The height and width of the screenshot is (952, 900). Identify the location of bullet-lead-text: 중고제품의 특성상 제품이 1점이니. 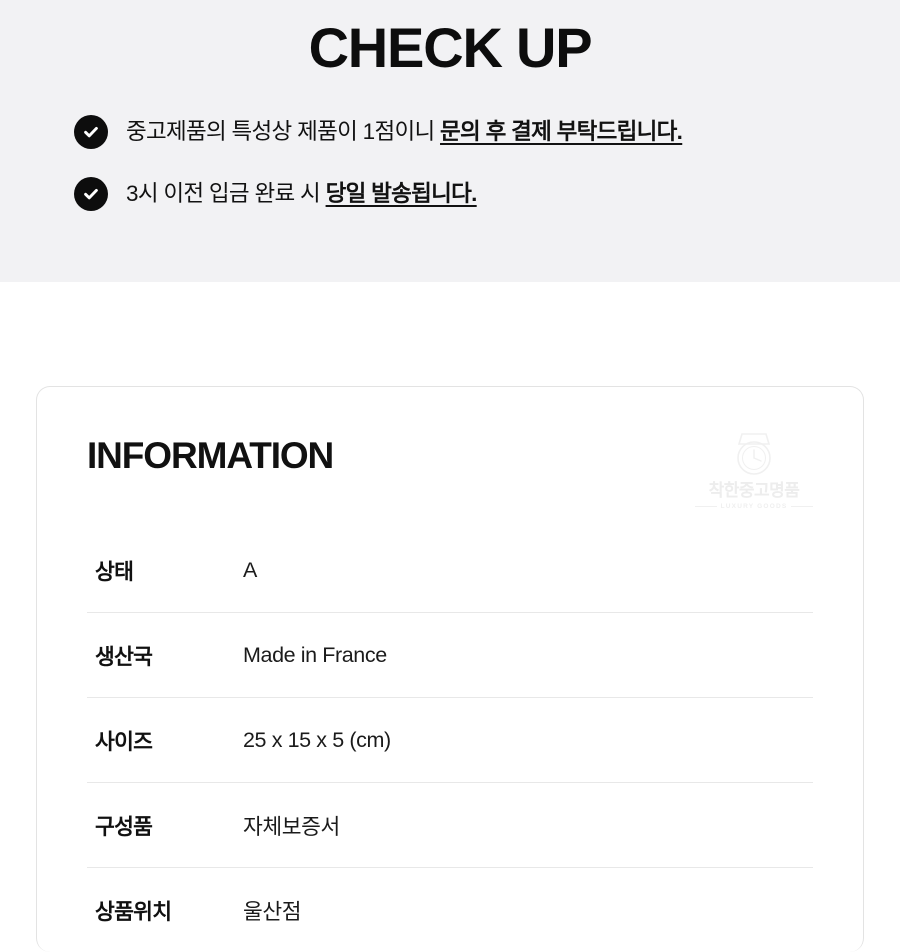
(283, 131).